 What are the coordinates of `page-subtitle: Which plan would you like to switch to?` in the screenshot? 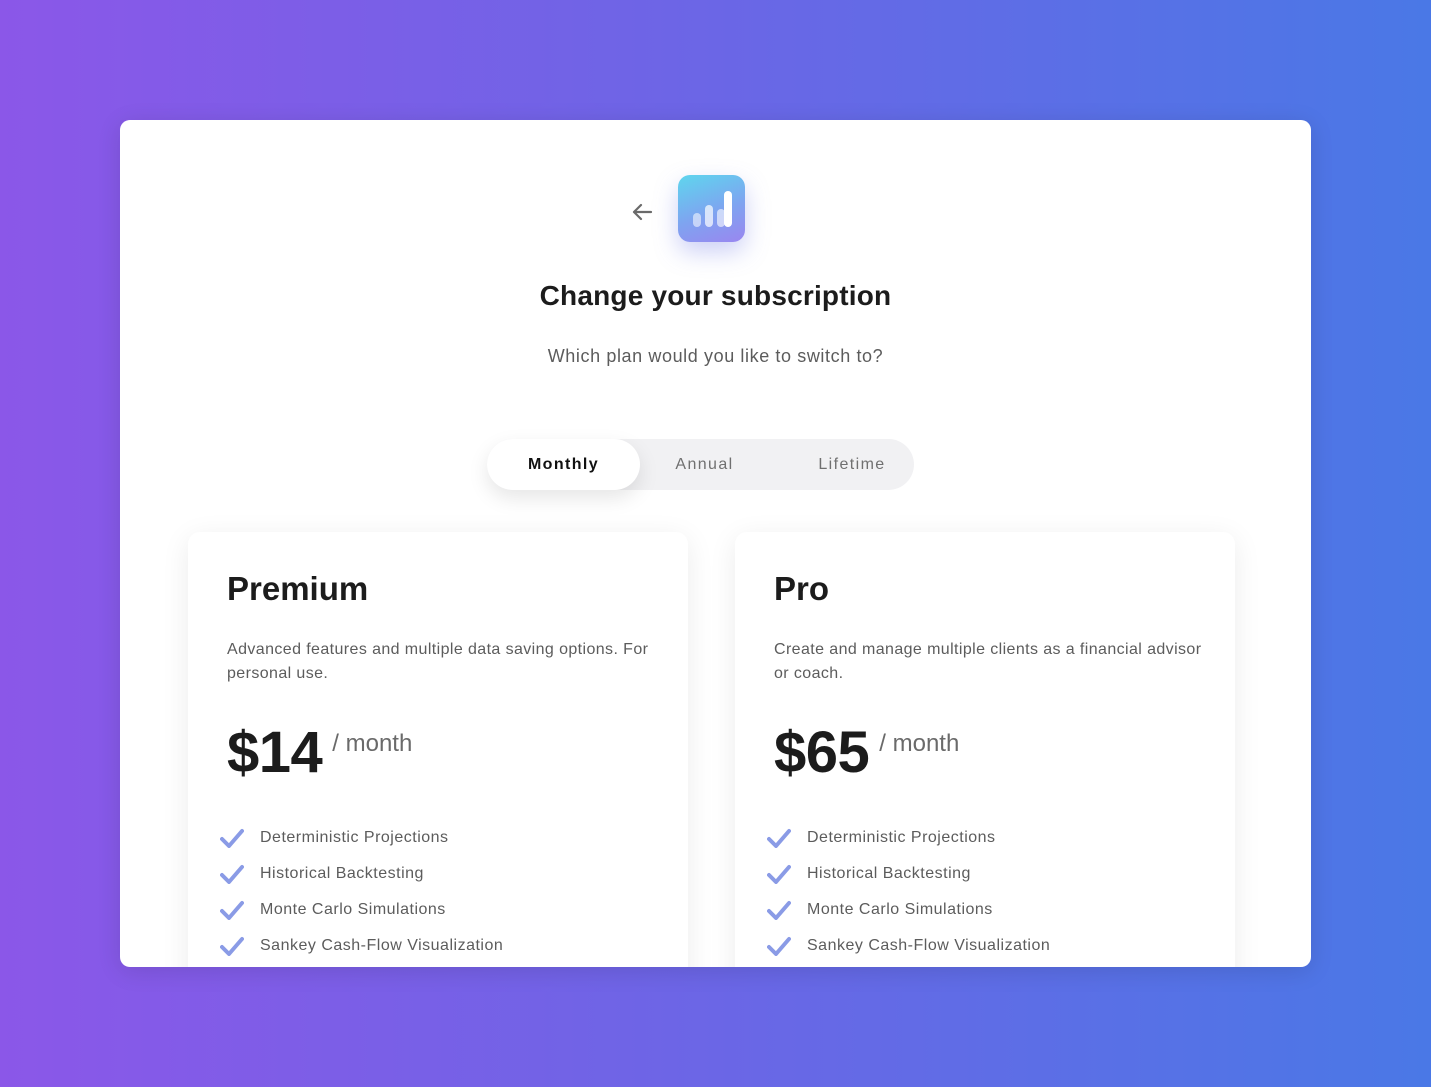 It's located at (715, 356).